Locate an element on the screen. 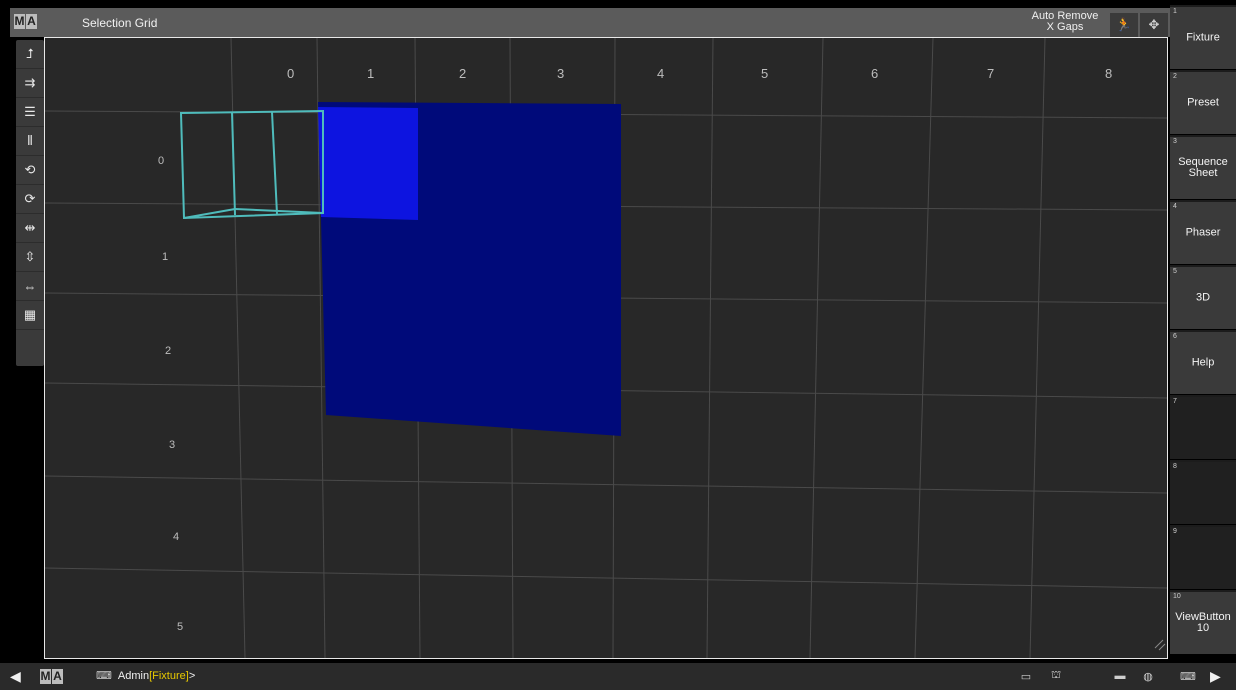  view-button-2: 2 Preset is located at coordinates (1203, 102).